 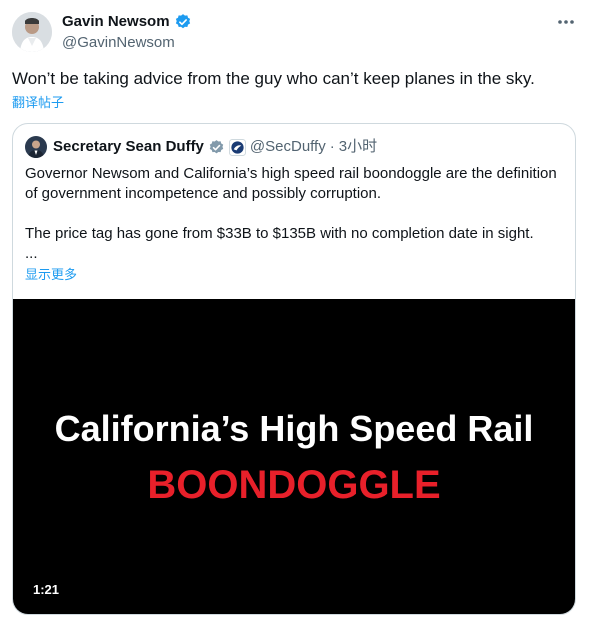 I want to click on author-name-text: Gavin Newsom, so click(x=116, y=22).